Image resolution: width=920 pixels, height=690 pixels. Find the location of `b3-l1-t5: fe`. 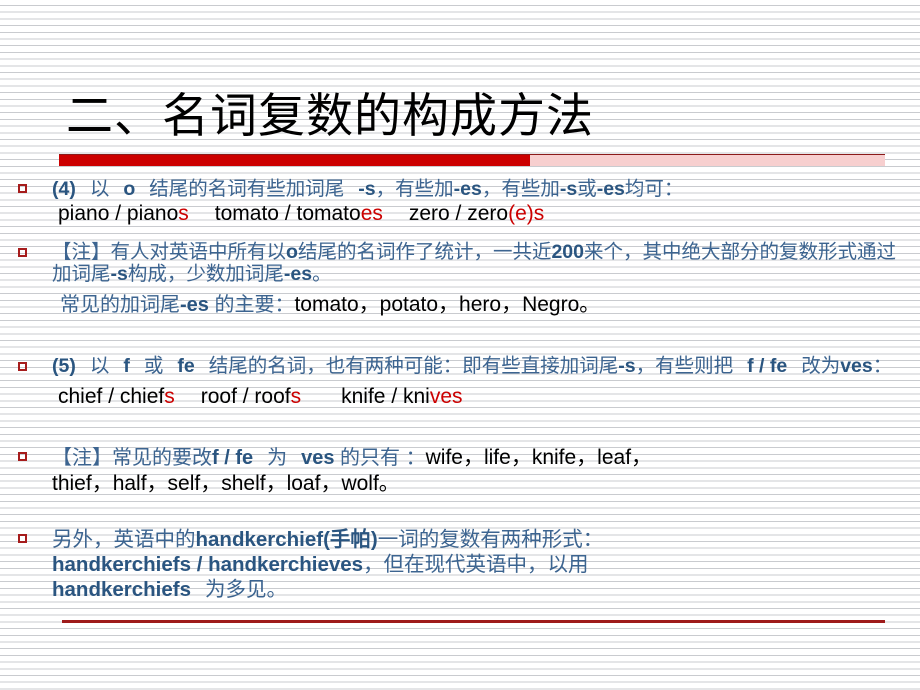

b3-l1-t5: fe is located at coordinates (186, 366).